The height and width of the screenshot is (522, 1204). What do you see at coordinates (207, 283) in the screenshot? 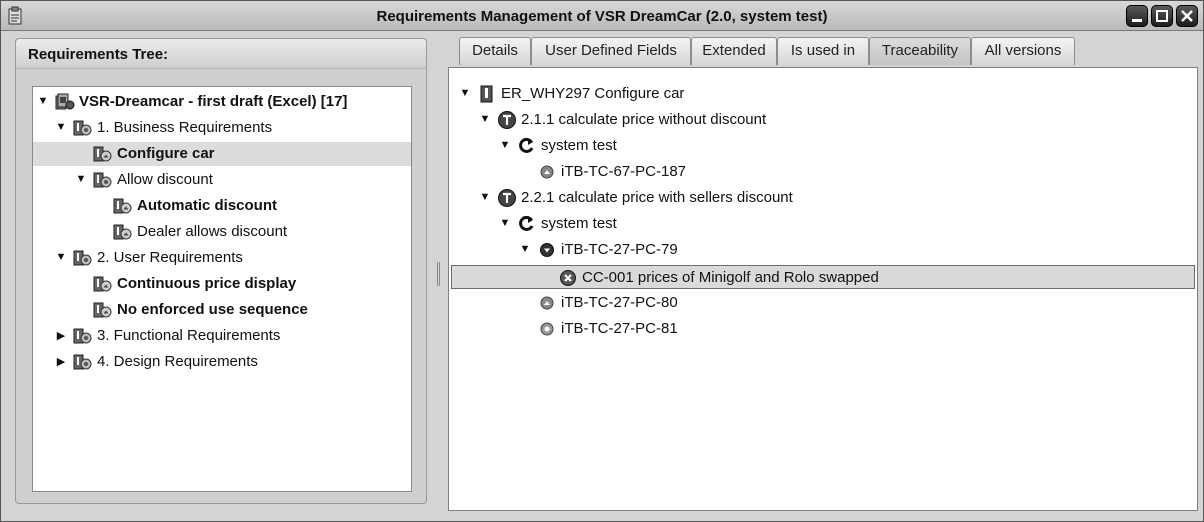
I see `requirement-tree-item-label: Continuous price display` at bounding box center [207, 283].